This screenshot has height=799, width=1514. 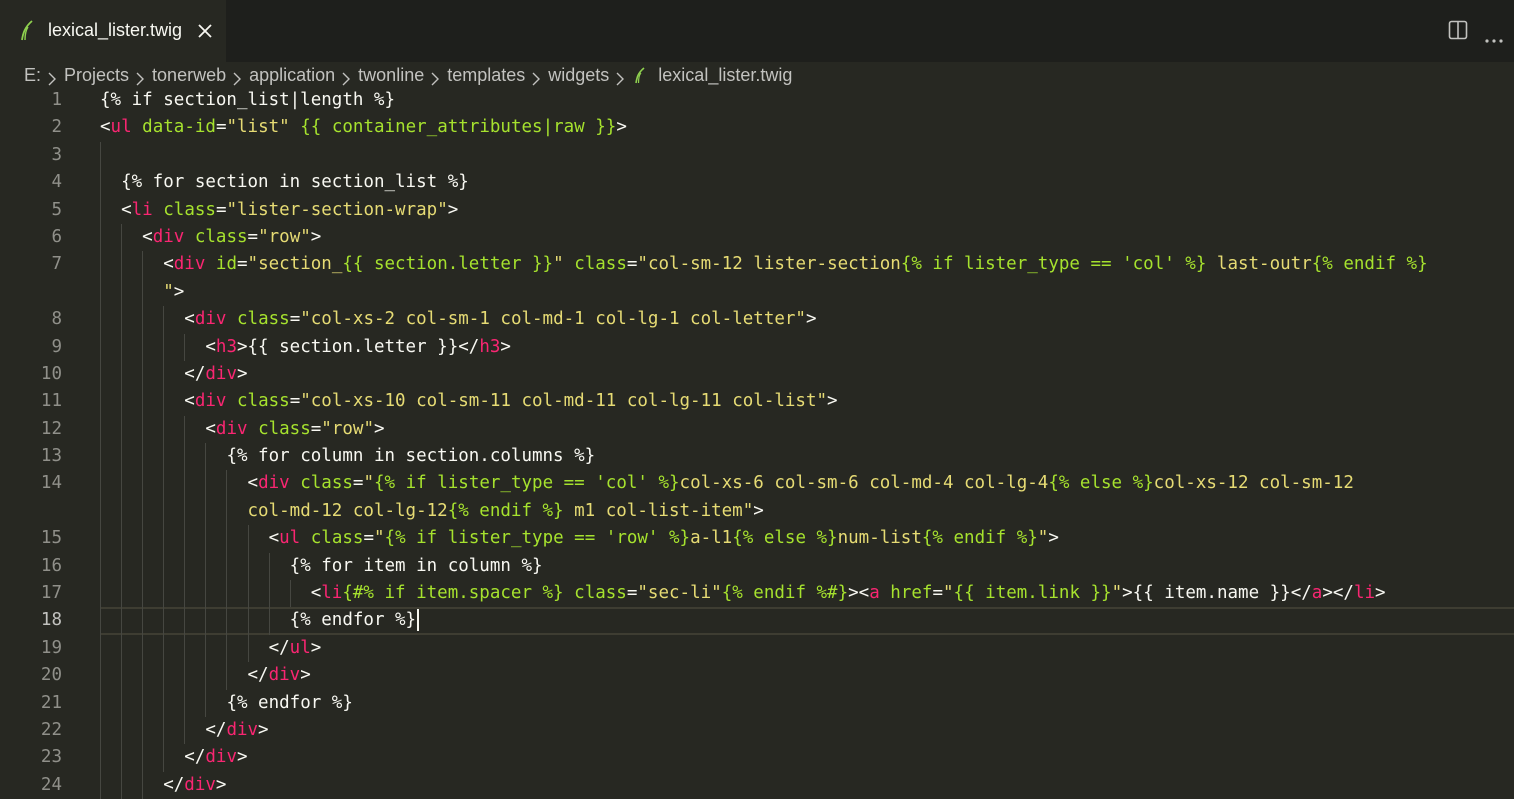 I want to click on breadcrumb-item: twonline, so click(x=391, y=75).